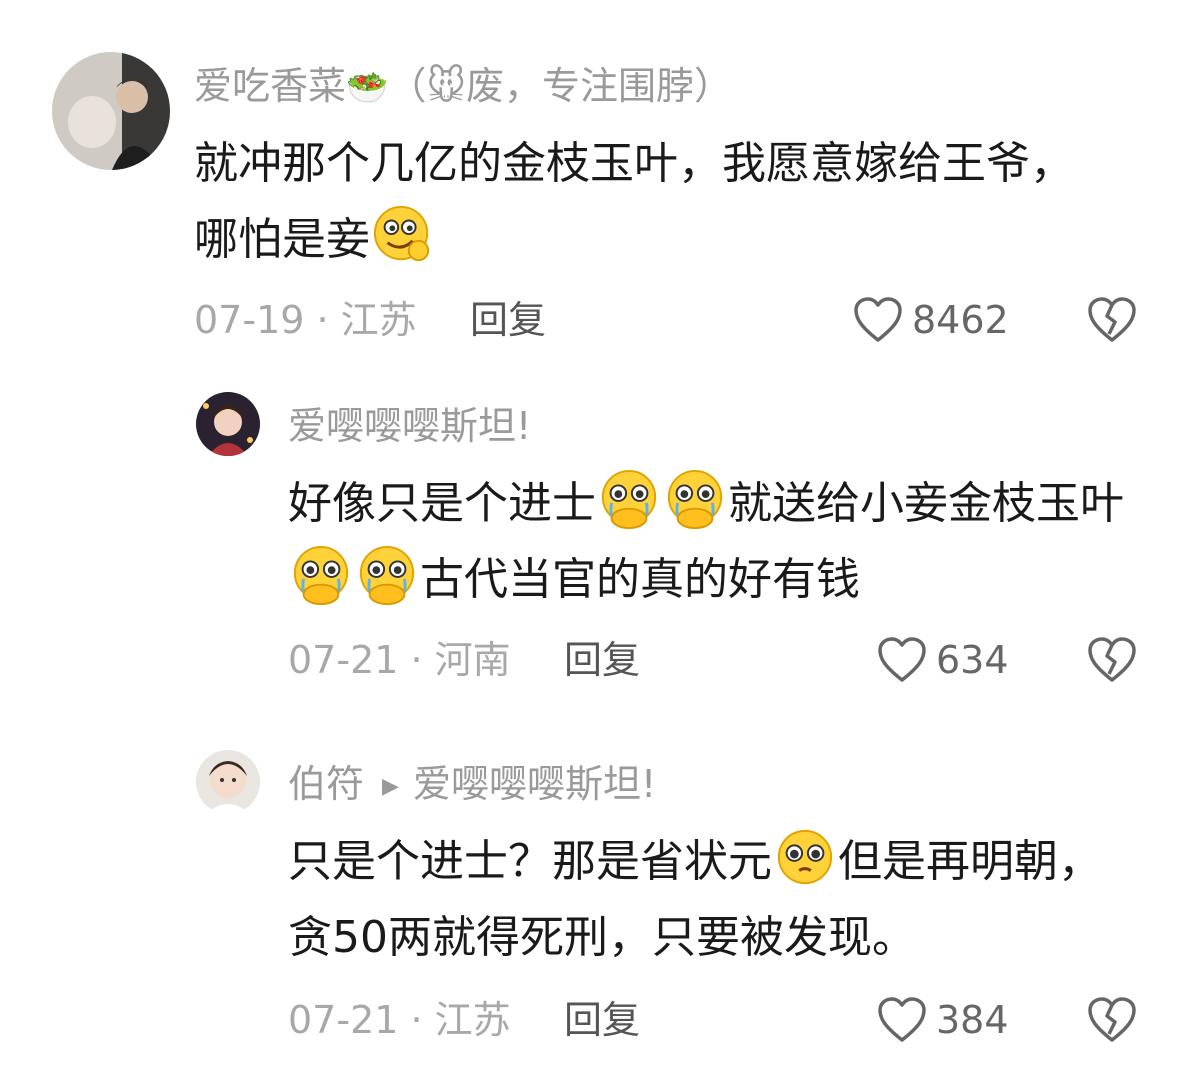 This screenshot has height=1080, width=1200. I want to click on like-count: 8462, so click(960, 320).